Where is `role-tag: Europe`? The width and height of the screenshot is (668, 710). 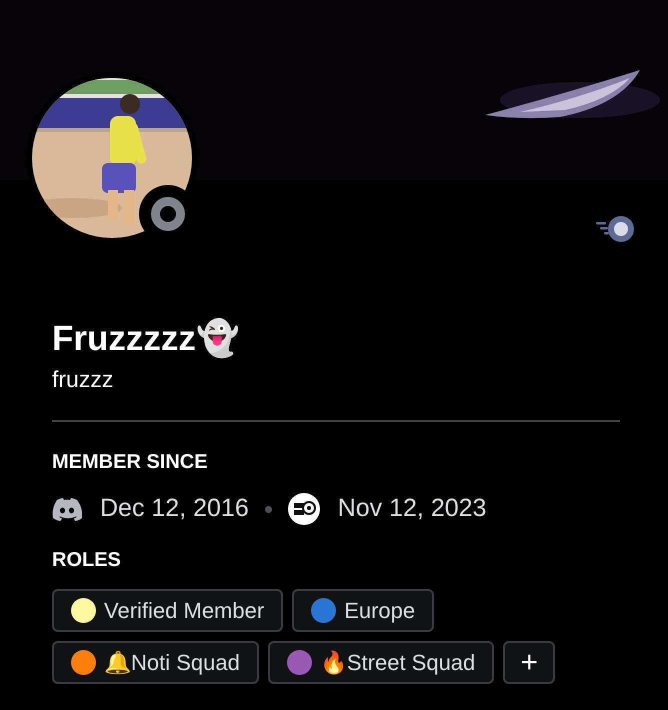
role-tag: Europe is located at coordinates (363, 610).